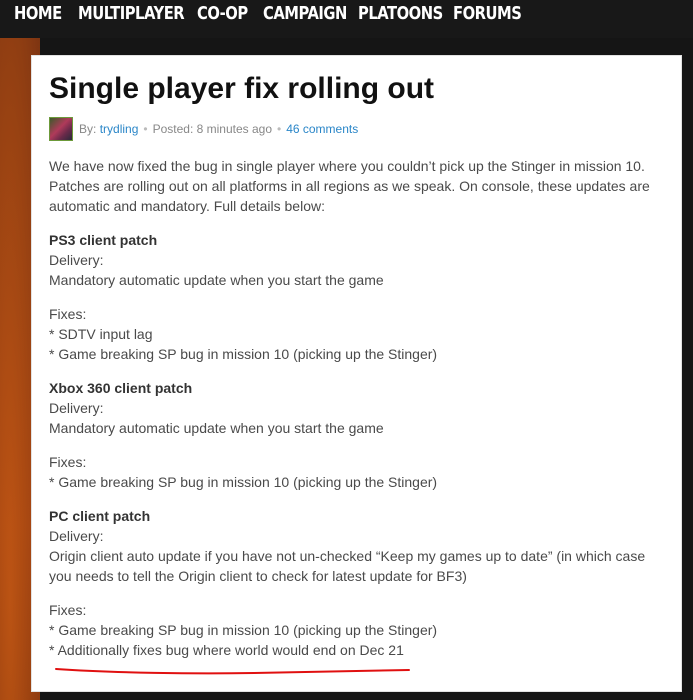  Describe the element at coordinates (305, 13) in the screenshot. I see `nav-campaign: CAMPAIGN` at that location.